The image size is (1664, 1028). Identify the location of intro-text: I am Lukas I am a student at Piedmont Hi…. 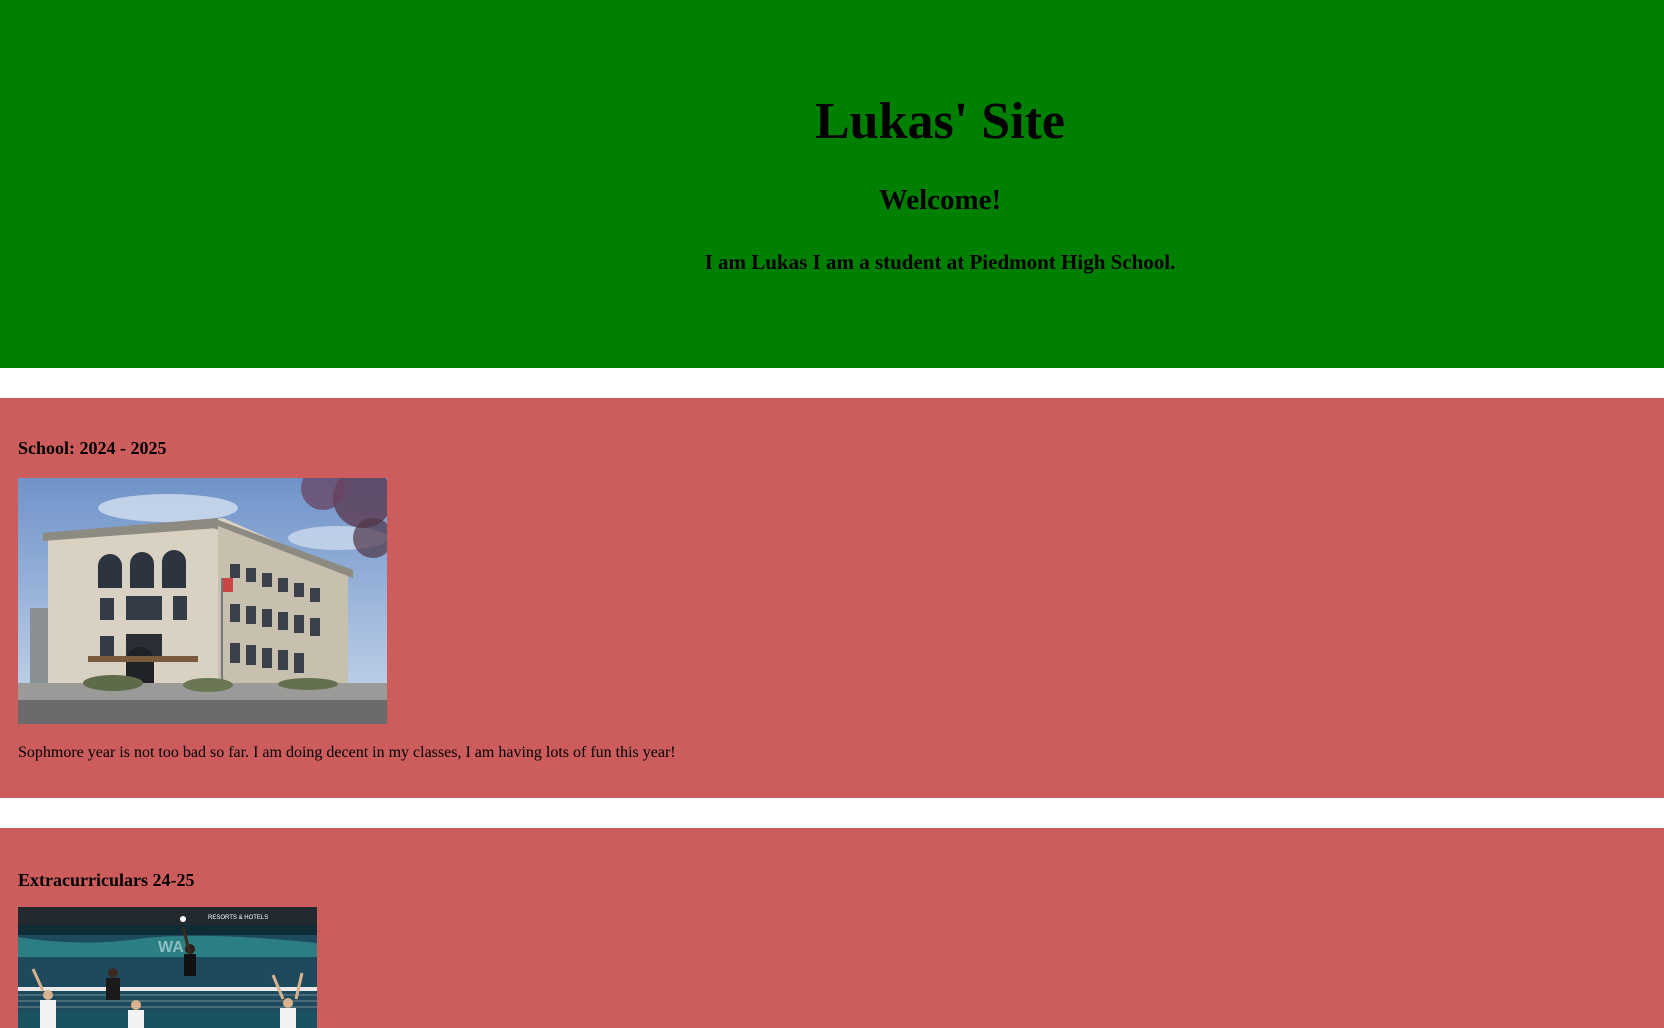
(940, 262).